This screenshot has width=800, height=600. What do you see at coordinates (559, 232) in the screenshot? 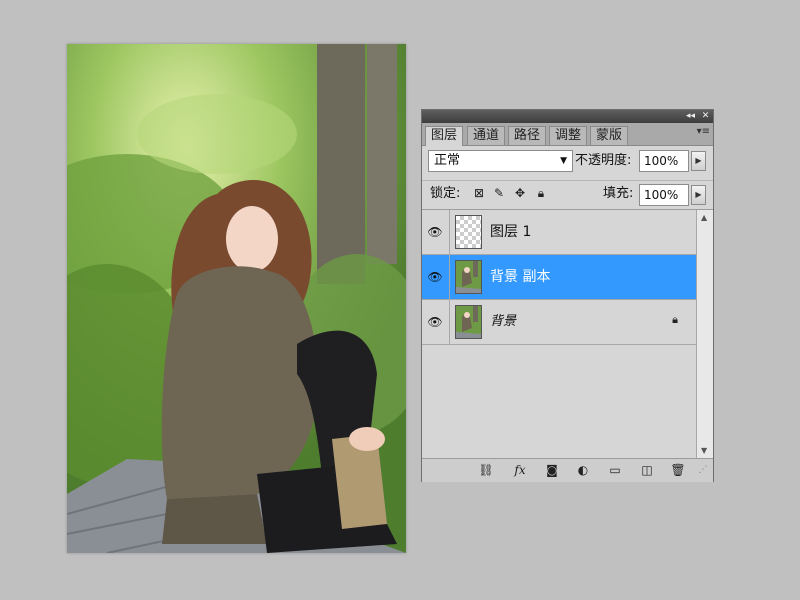
I see `layer-row-layer1: 👁︎ 图层 1` at bounding box center [559, 232].